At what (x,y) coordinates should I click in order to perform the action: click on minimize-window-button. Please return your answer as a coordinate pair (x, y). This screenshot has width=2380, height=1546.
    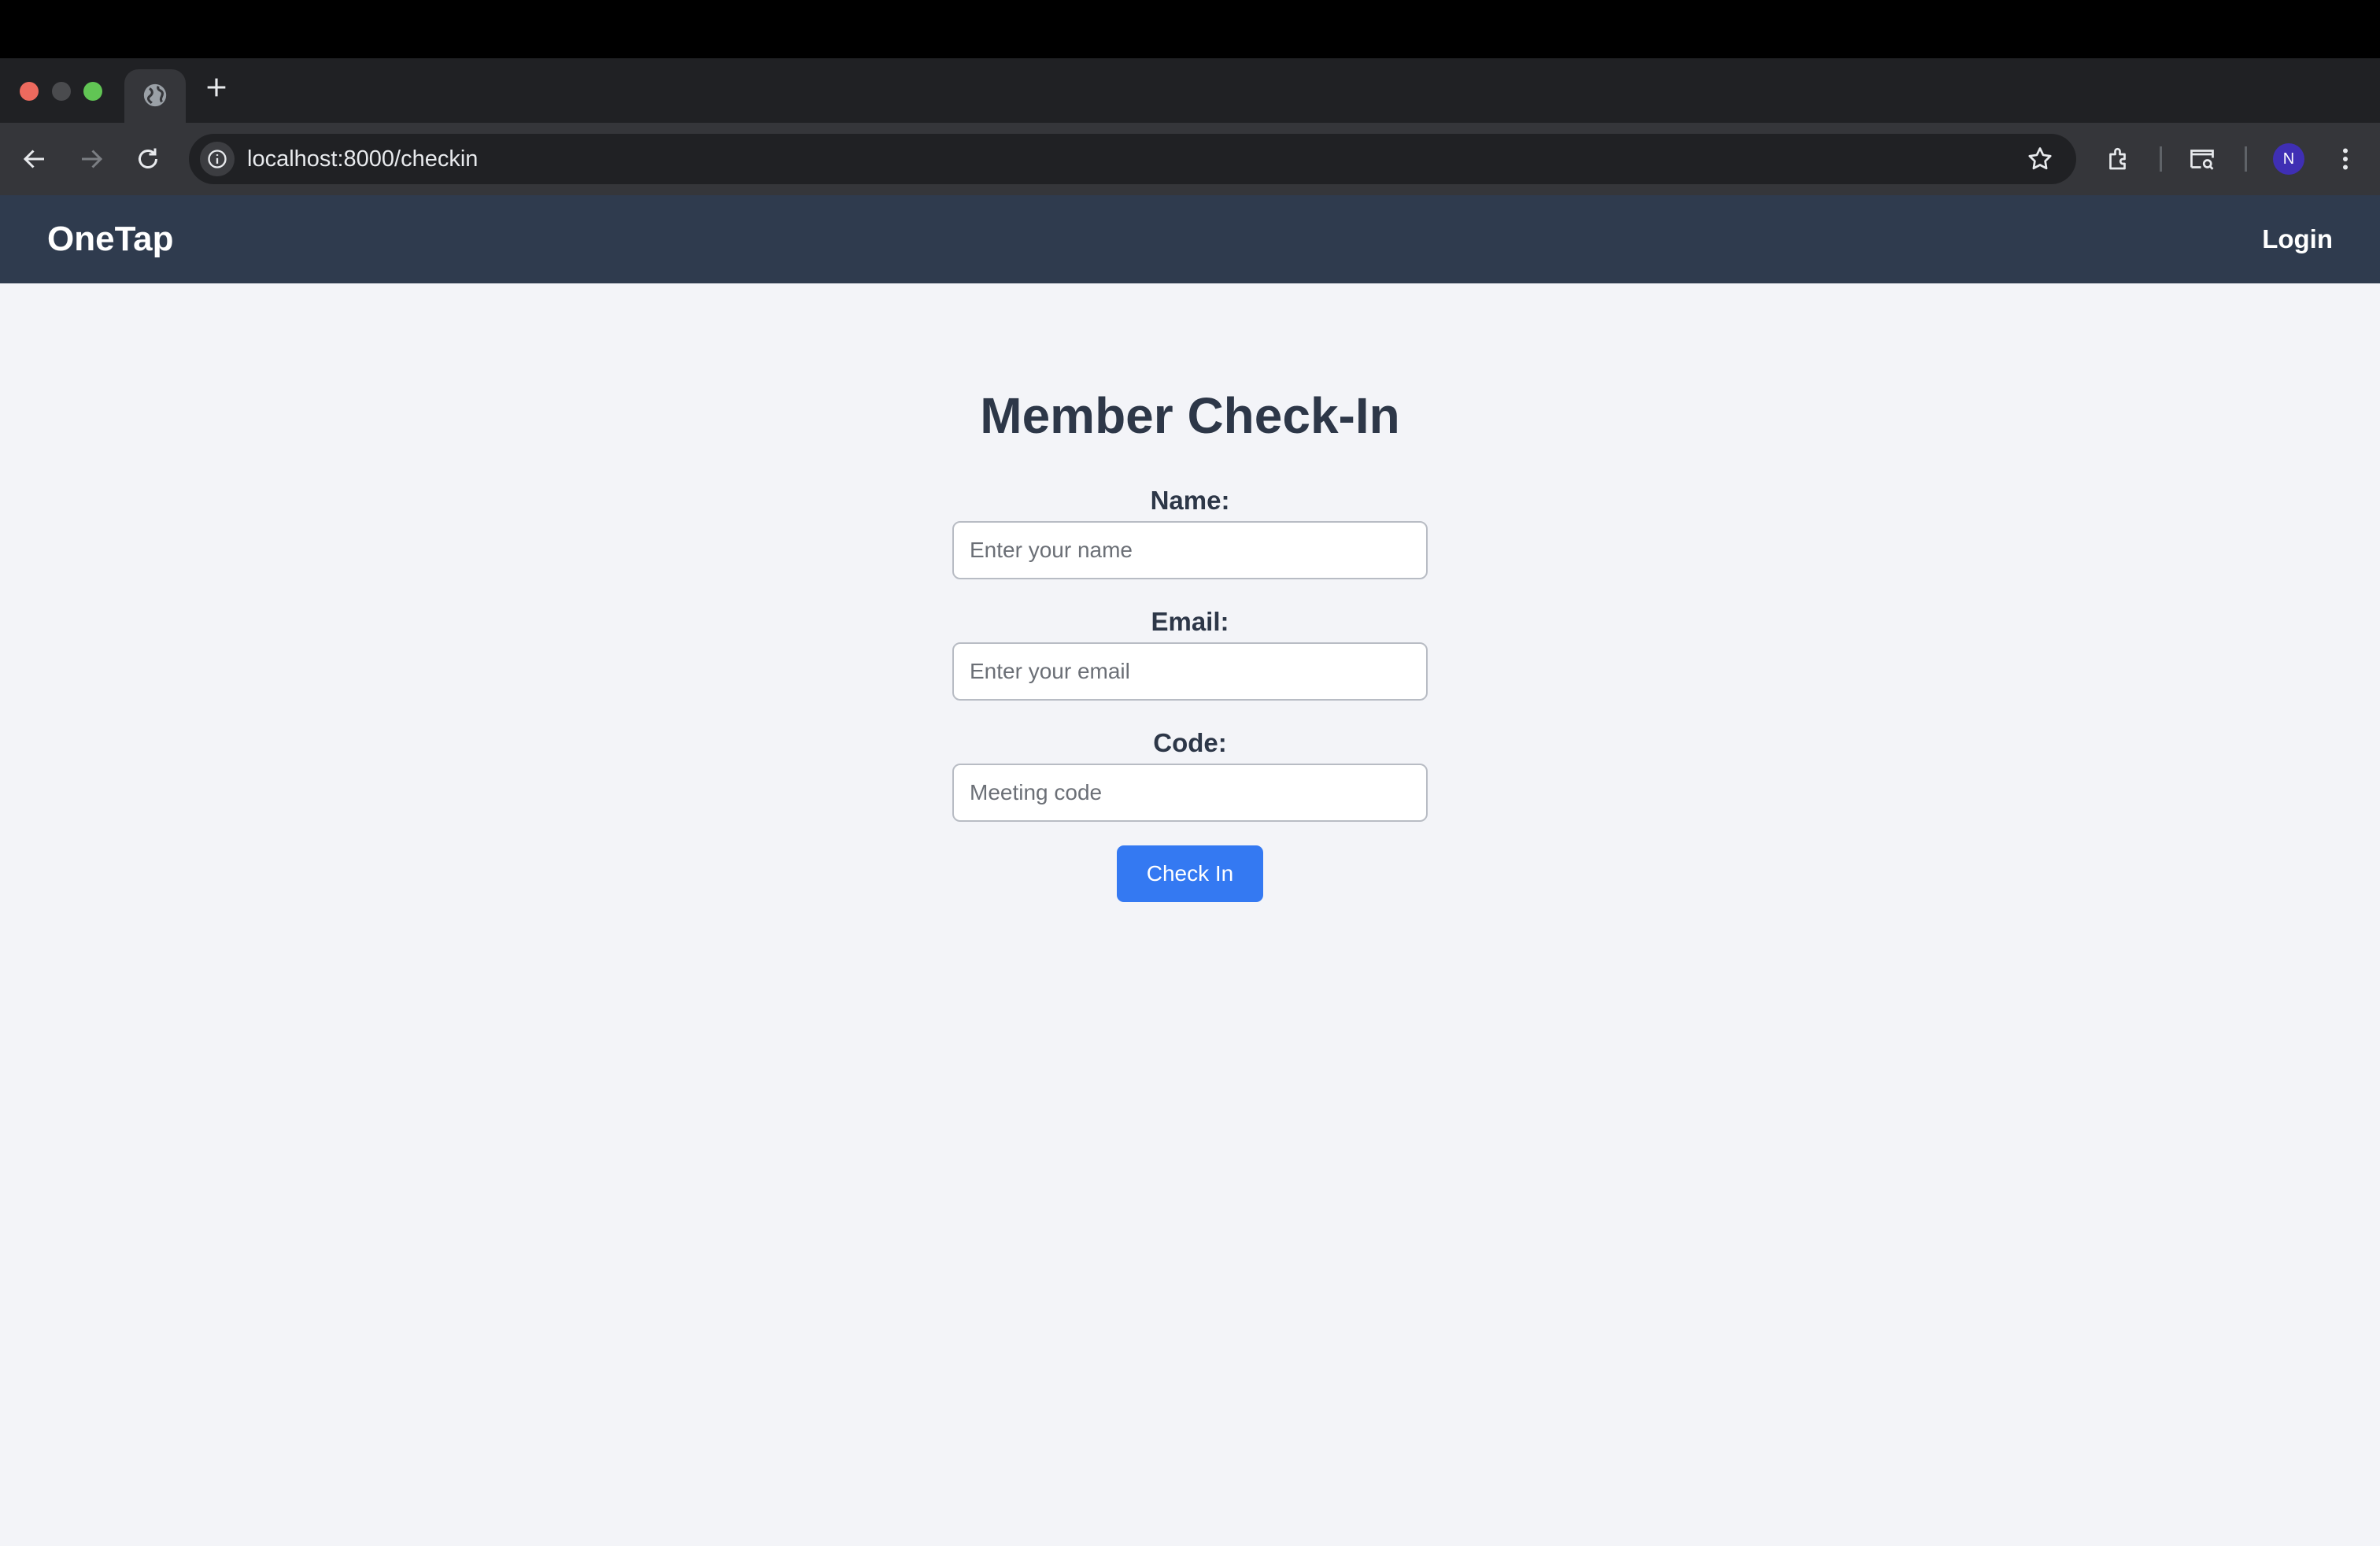
    Looking at the image, I should click on (62, 91).